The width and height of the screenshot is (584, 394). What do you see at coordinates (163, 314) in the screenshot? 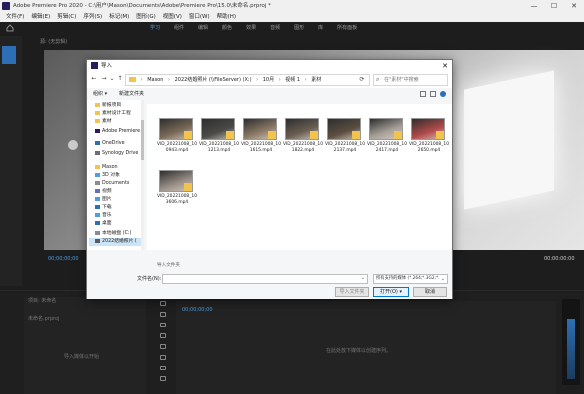
I see `track-select-tool-icon` at bounding box center [163, 314].